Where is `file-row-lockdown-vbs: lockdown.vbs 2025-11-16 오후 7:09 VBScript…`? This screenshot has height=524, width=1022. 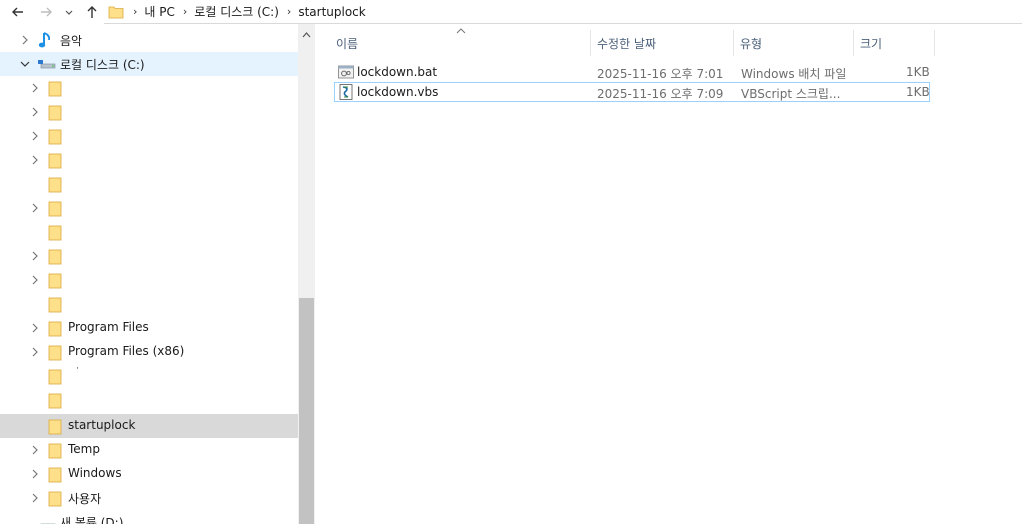 file-row-lockdown-vbs: lockdown.vbs 2025-11-16 오후 7:09 VBScript… is located at coordinates (632, 92).